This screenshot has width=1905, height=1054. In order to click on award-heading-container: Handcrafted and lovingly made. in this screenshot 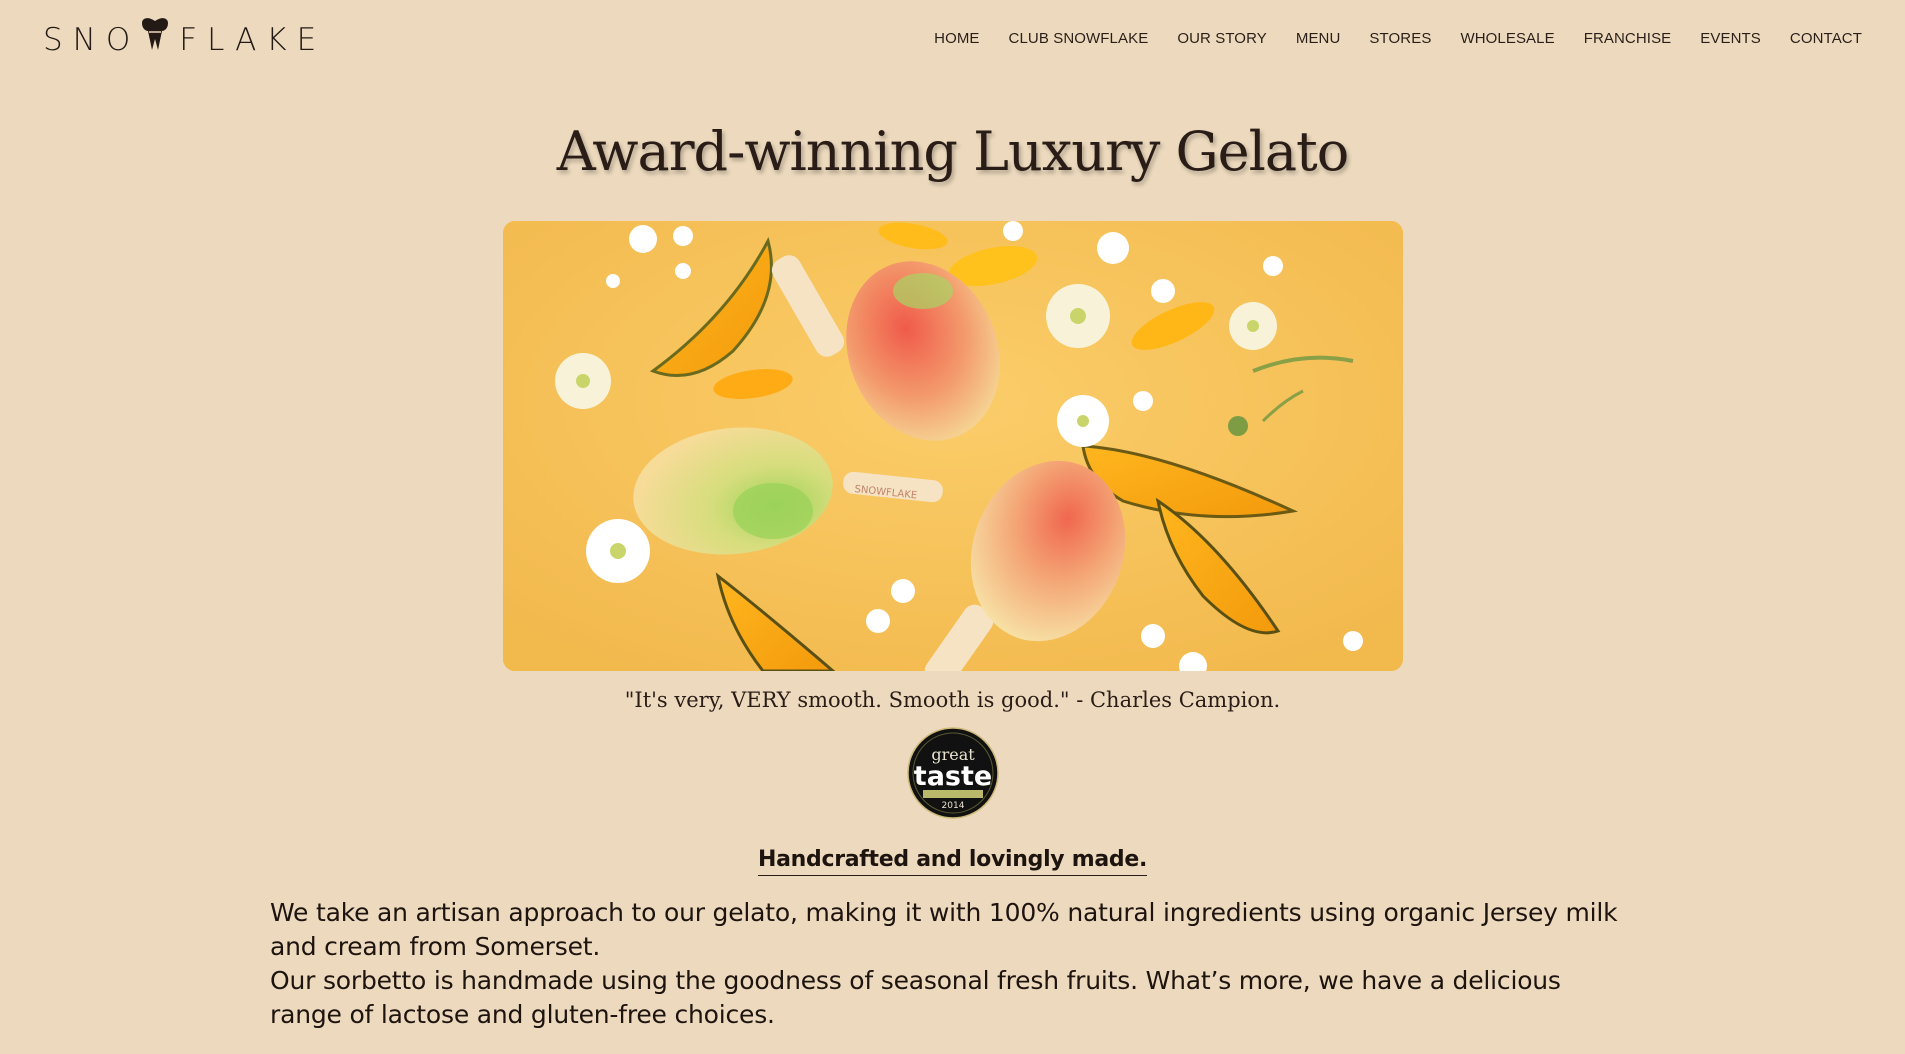, I will do `click(952, 861)`.